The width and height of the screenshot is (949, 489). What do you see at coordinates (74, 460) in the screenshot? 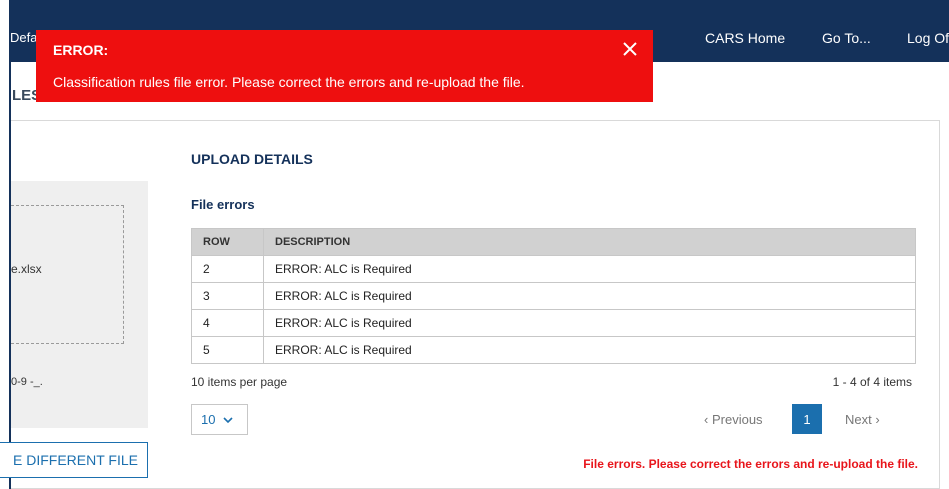
I see `choose-different-file-button: E DIFFERENT FILE` at bounding box center [74, 460].